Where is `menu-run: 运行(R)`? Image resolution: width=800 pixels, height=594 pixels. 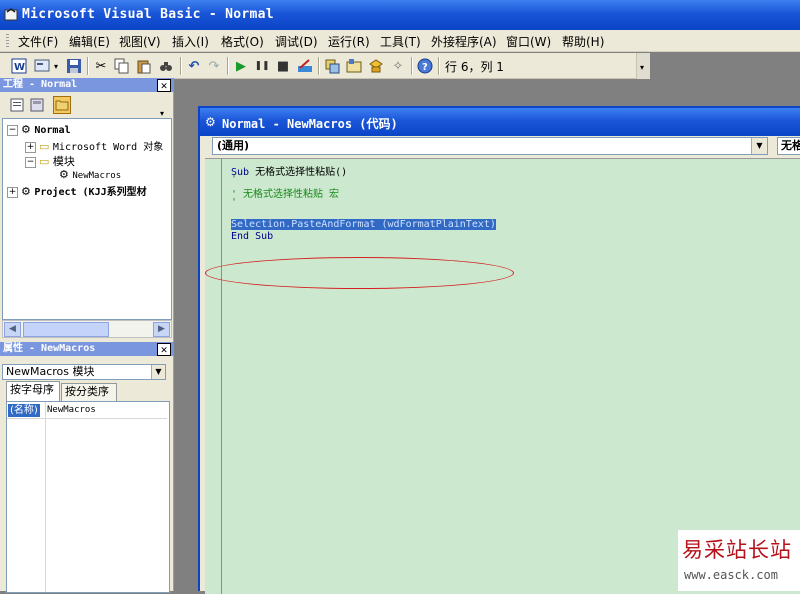 menu-run: 运行(R) is located at coordinates (349, 41).